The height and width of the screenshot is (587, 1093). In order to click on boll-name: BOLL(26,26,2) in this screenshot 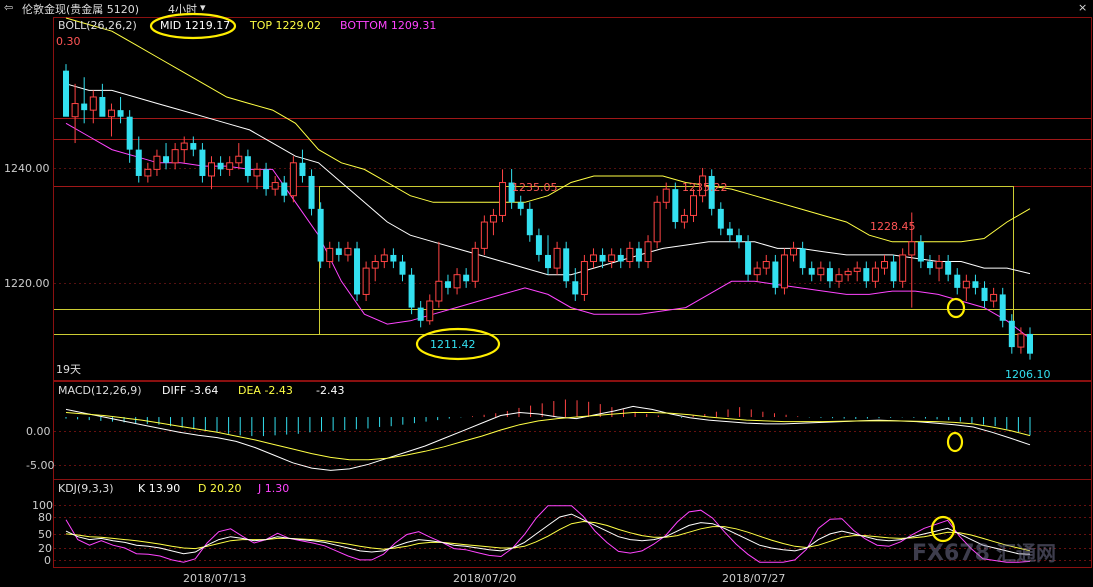, I will do `click(97, 25)`.